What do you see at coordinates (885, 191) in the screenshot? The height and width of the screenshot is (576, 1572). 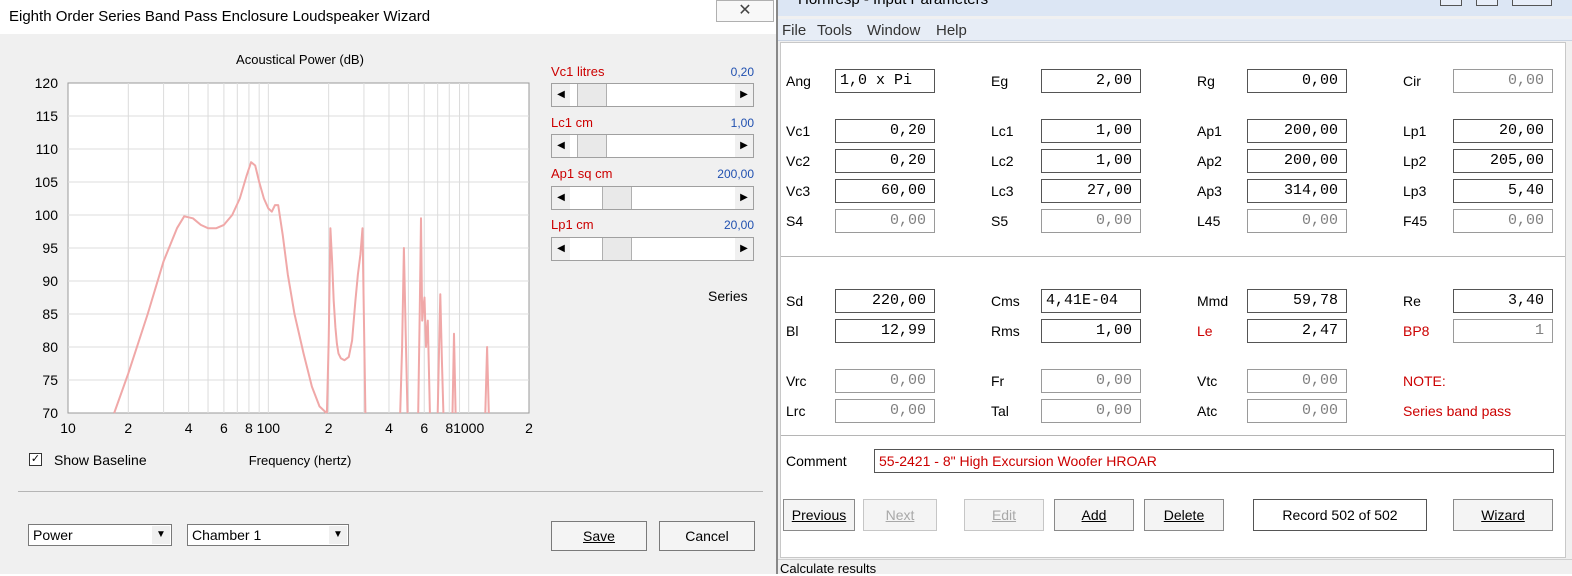 I see `field-vc3: 60,00` at bounding box center [885, 191].